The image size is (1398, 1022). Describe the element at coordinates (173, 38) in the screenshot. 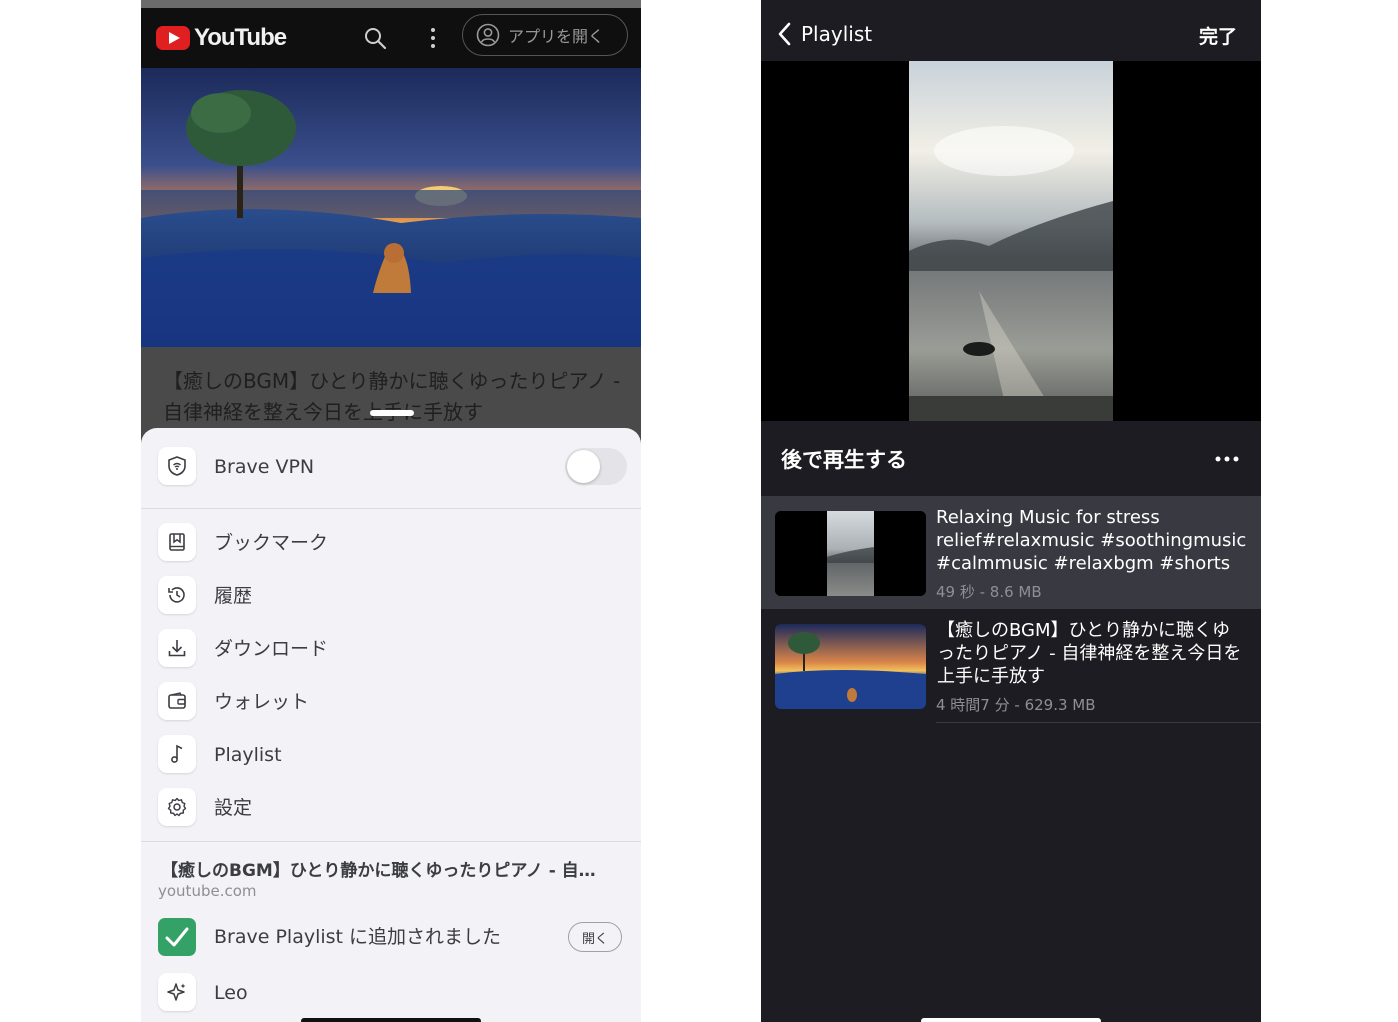

I see `youtube-logo-icon` at that location.